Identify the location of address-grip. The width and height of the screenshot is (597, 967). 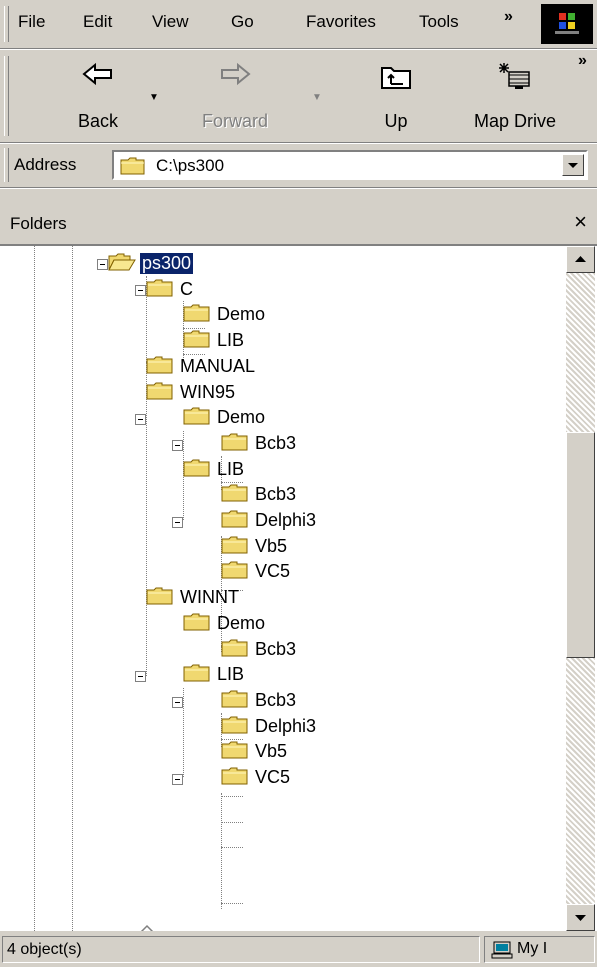
(6, 165).